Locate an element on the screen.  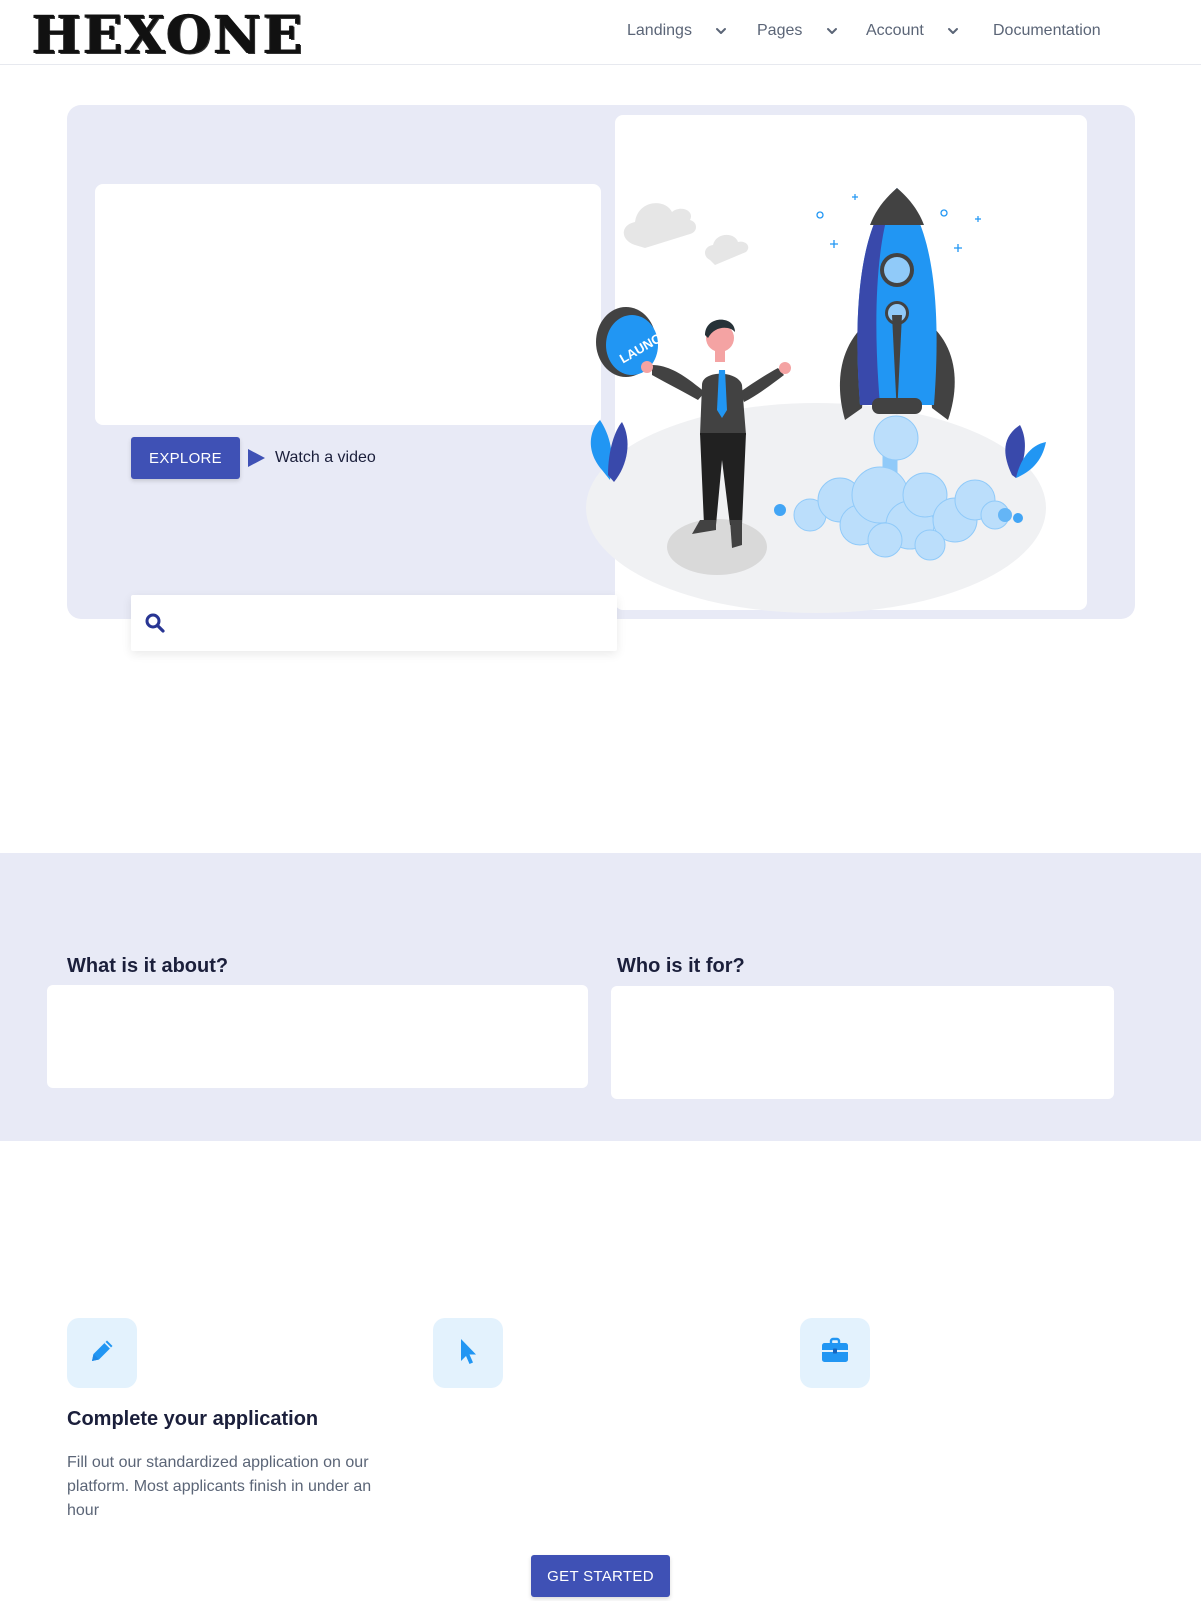
nav-item-label: Account is located at coordinates (895, 30).